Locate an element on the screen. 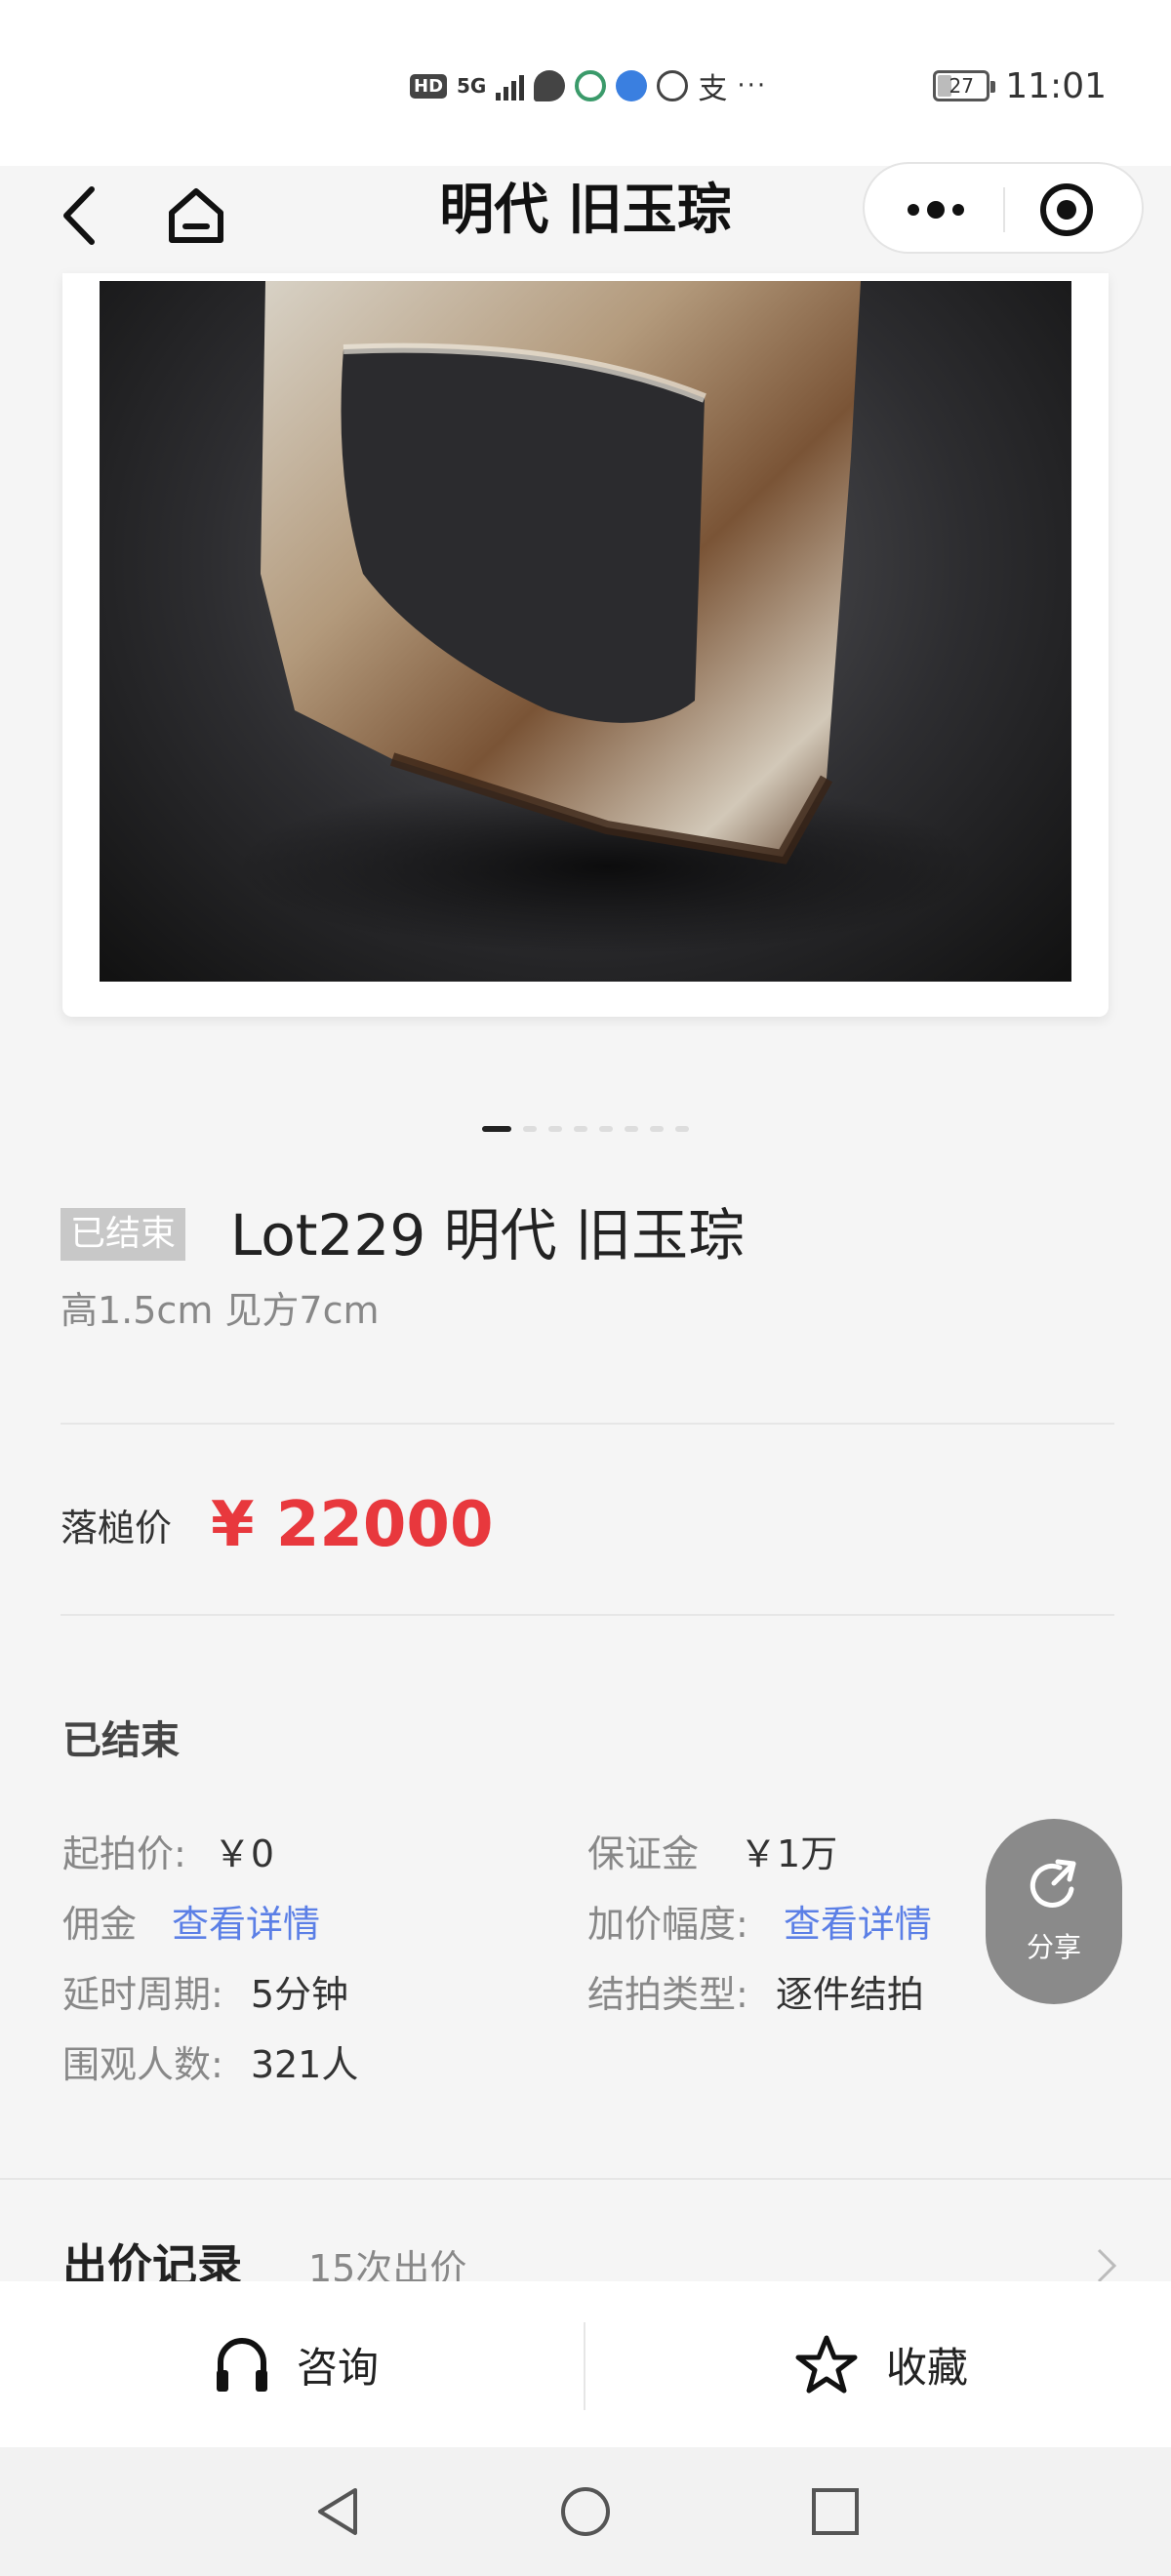 This screenshot has width=1171, height=2576. commission-row: 佣金 查看详情 is located at coordinates (191, 1924).